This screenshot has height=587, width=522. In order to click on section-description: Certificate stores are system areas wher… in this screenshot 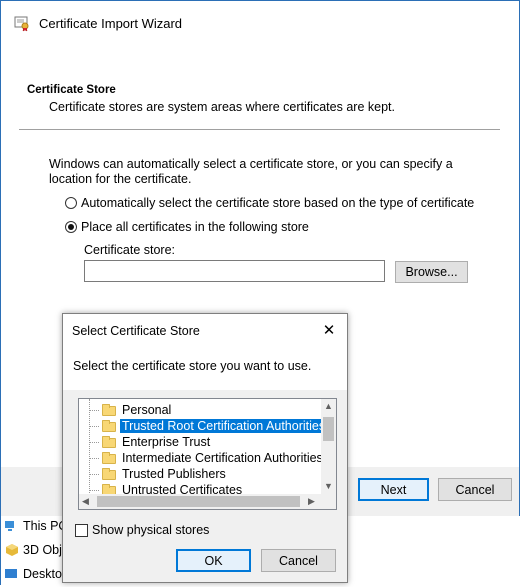, I will do `click(222, 107)`.